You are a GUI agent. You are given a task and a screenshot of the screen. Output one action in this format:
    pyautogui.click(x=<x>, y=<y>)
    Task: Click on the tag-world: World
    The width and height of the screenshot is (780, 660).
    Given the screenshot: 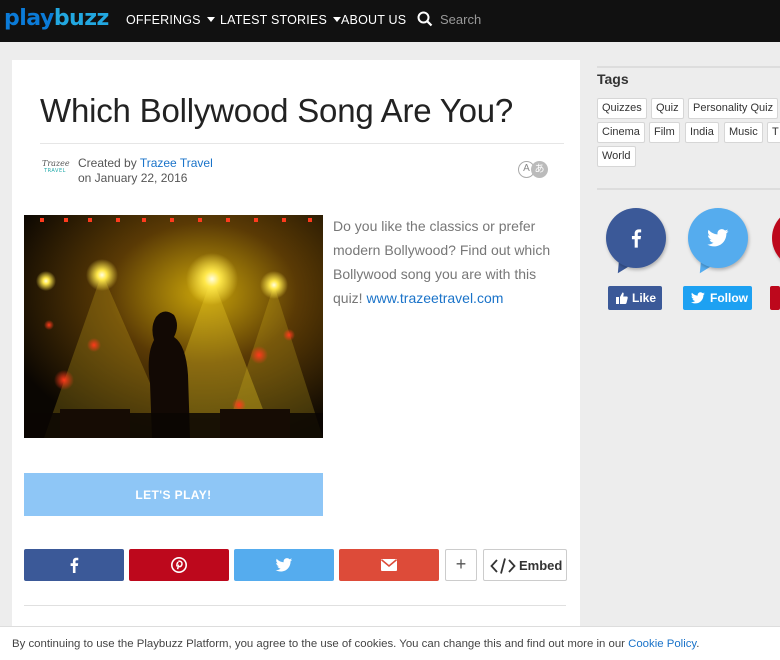 What is the action you would take?
    pyautogui.click(x=616, y=156)
    